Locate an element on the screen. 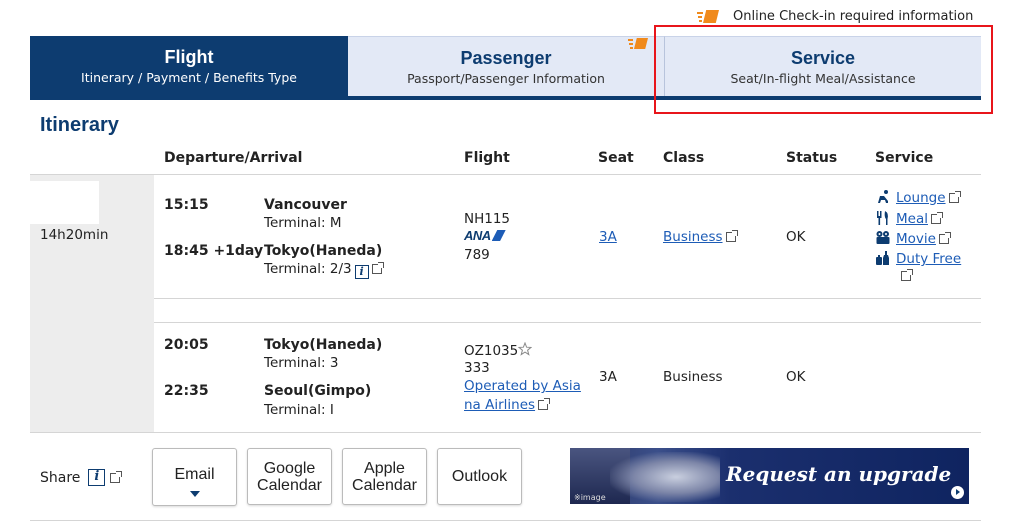 The image size is (1009, 531). tab-passenger: Passenger Passport/Passenger Information is located at coordinates (506, 66).